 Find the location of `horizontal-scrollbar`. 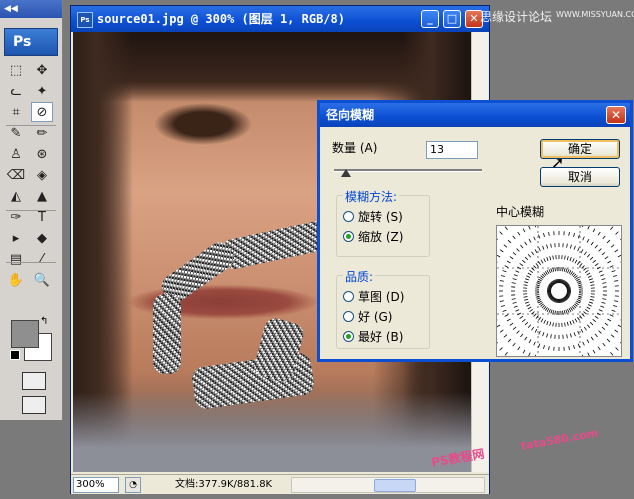

horizontal-scrollbar is located at coordinates (388, 485).